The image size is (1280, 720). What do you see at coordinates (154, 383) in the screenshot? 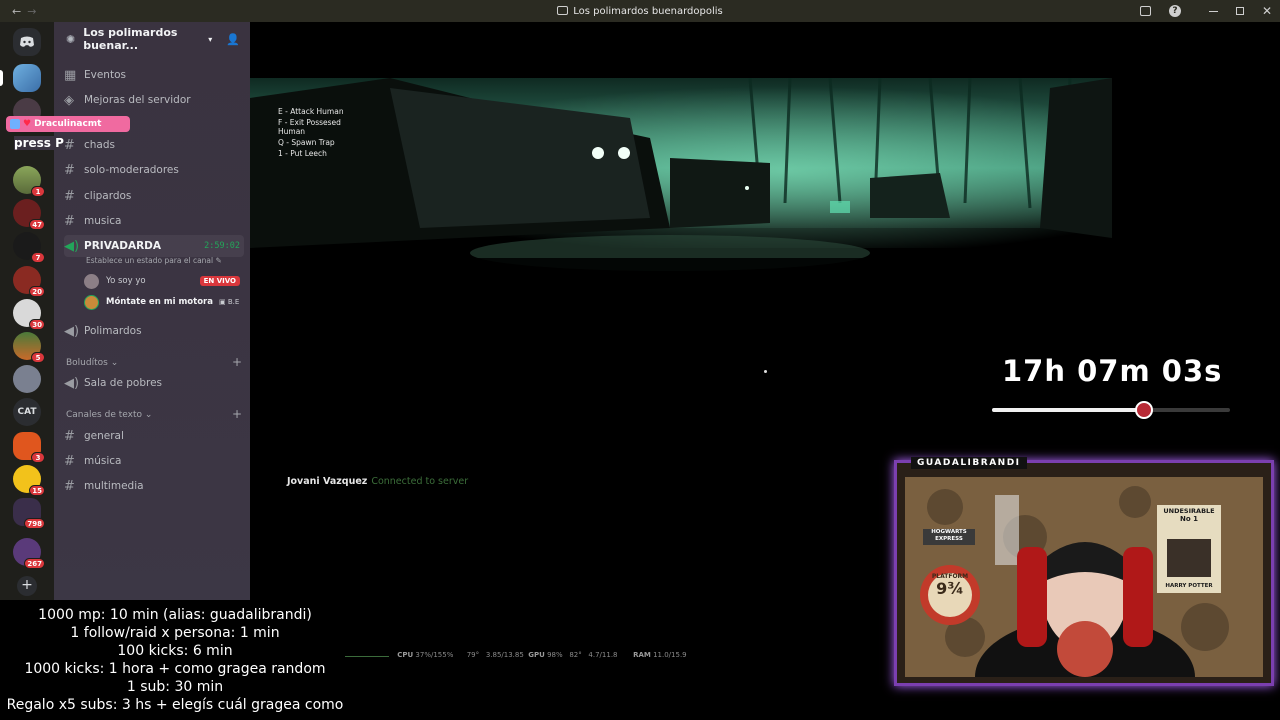
I see `sidebar-item-sala-de-pobres: ◀) Sala de pobres` at bounding box center [154, 383].